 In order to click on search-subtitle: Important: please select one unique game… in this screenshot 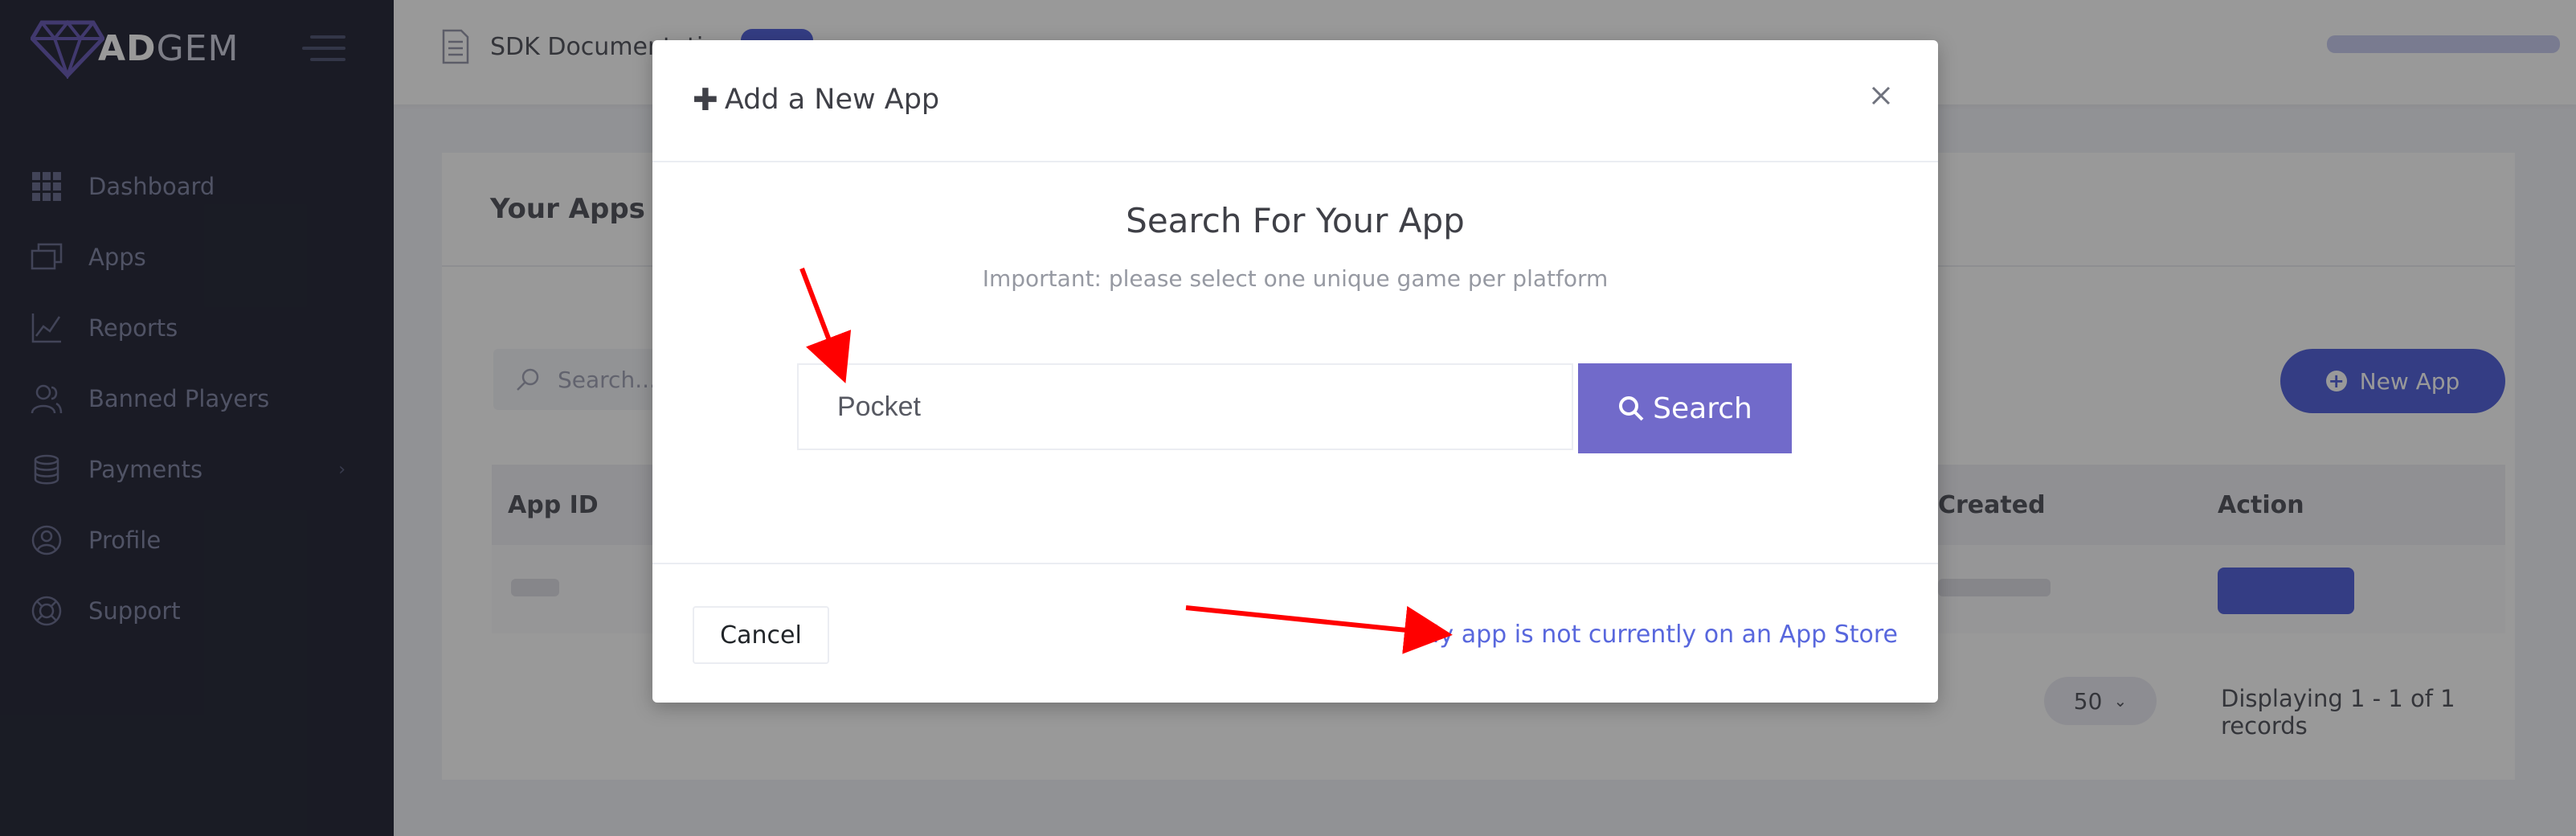, I will do `click(1296, 278)`.